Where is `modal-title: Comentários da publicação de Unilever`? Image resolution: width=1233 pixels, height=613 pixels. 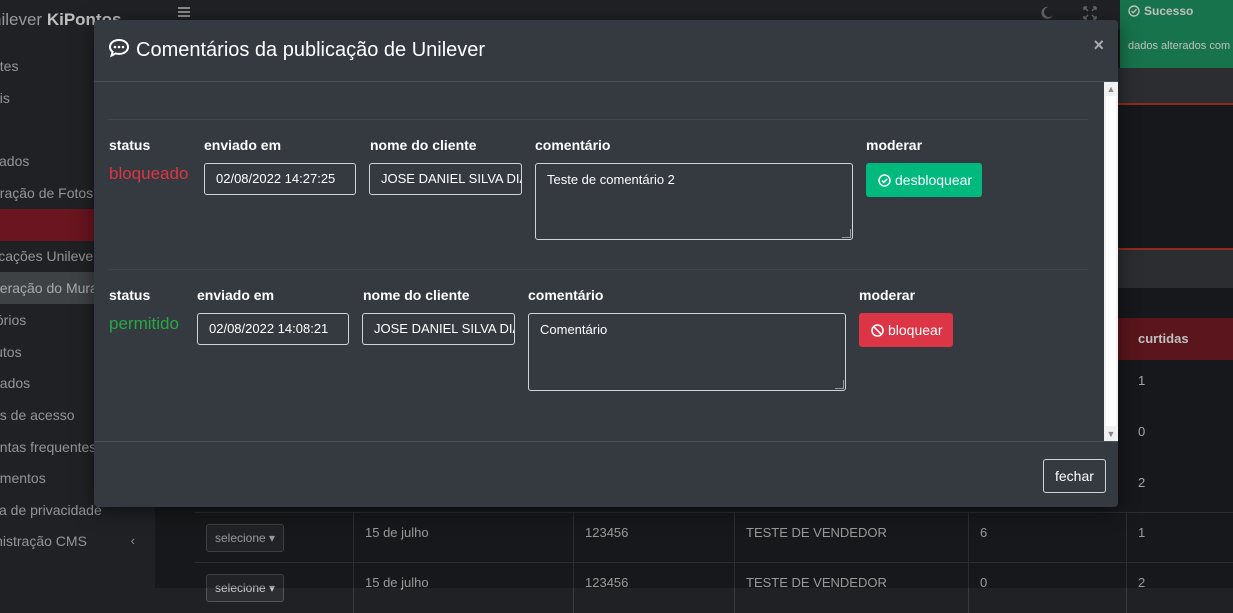
modal-title: Comentários da publicação de Unilever is located at coordinates (296, 51).